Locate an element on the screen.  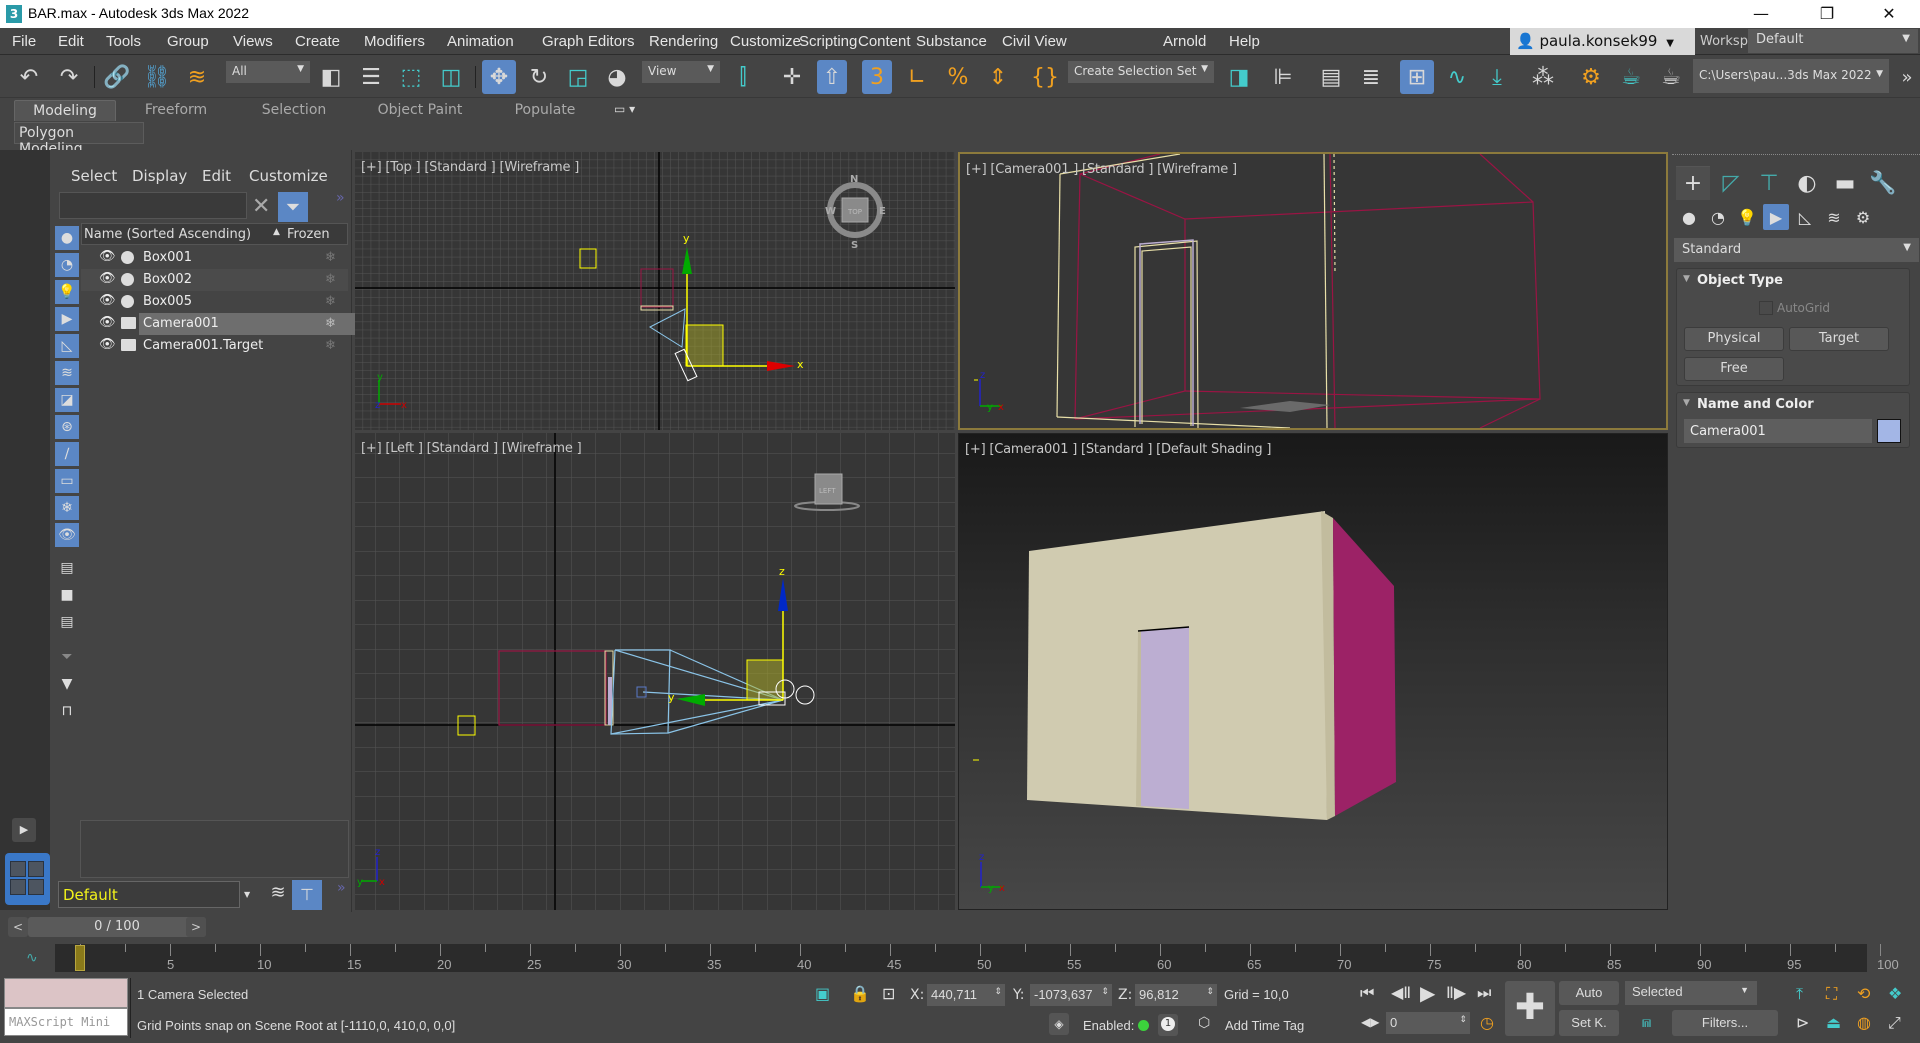
viewport-layout-button is located at coordinates (27, 879).